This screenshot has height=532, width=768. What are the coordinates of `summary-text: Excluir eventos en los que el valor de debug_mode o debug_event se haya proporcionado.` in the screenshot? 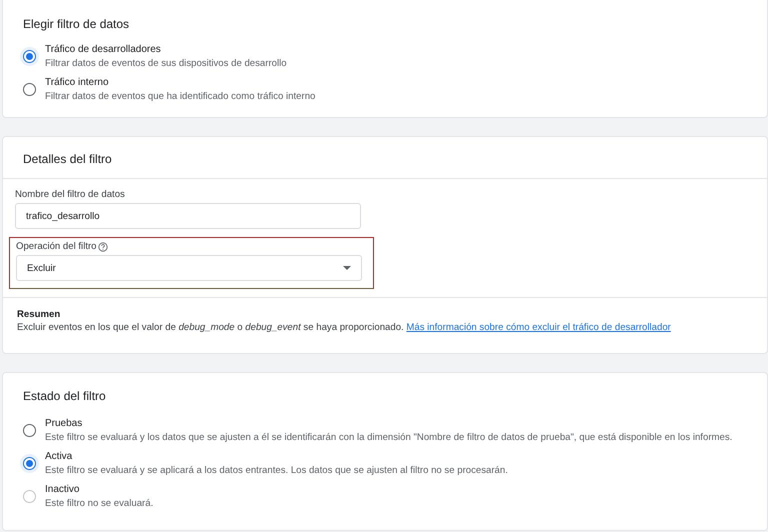 It's located at (210, 327).